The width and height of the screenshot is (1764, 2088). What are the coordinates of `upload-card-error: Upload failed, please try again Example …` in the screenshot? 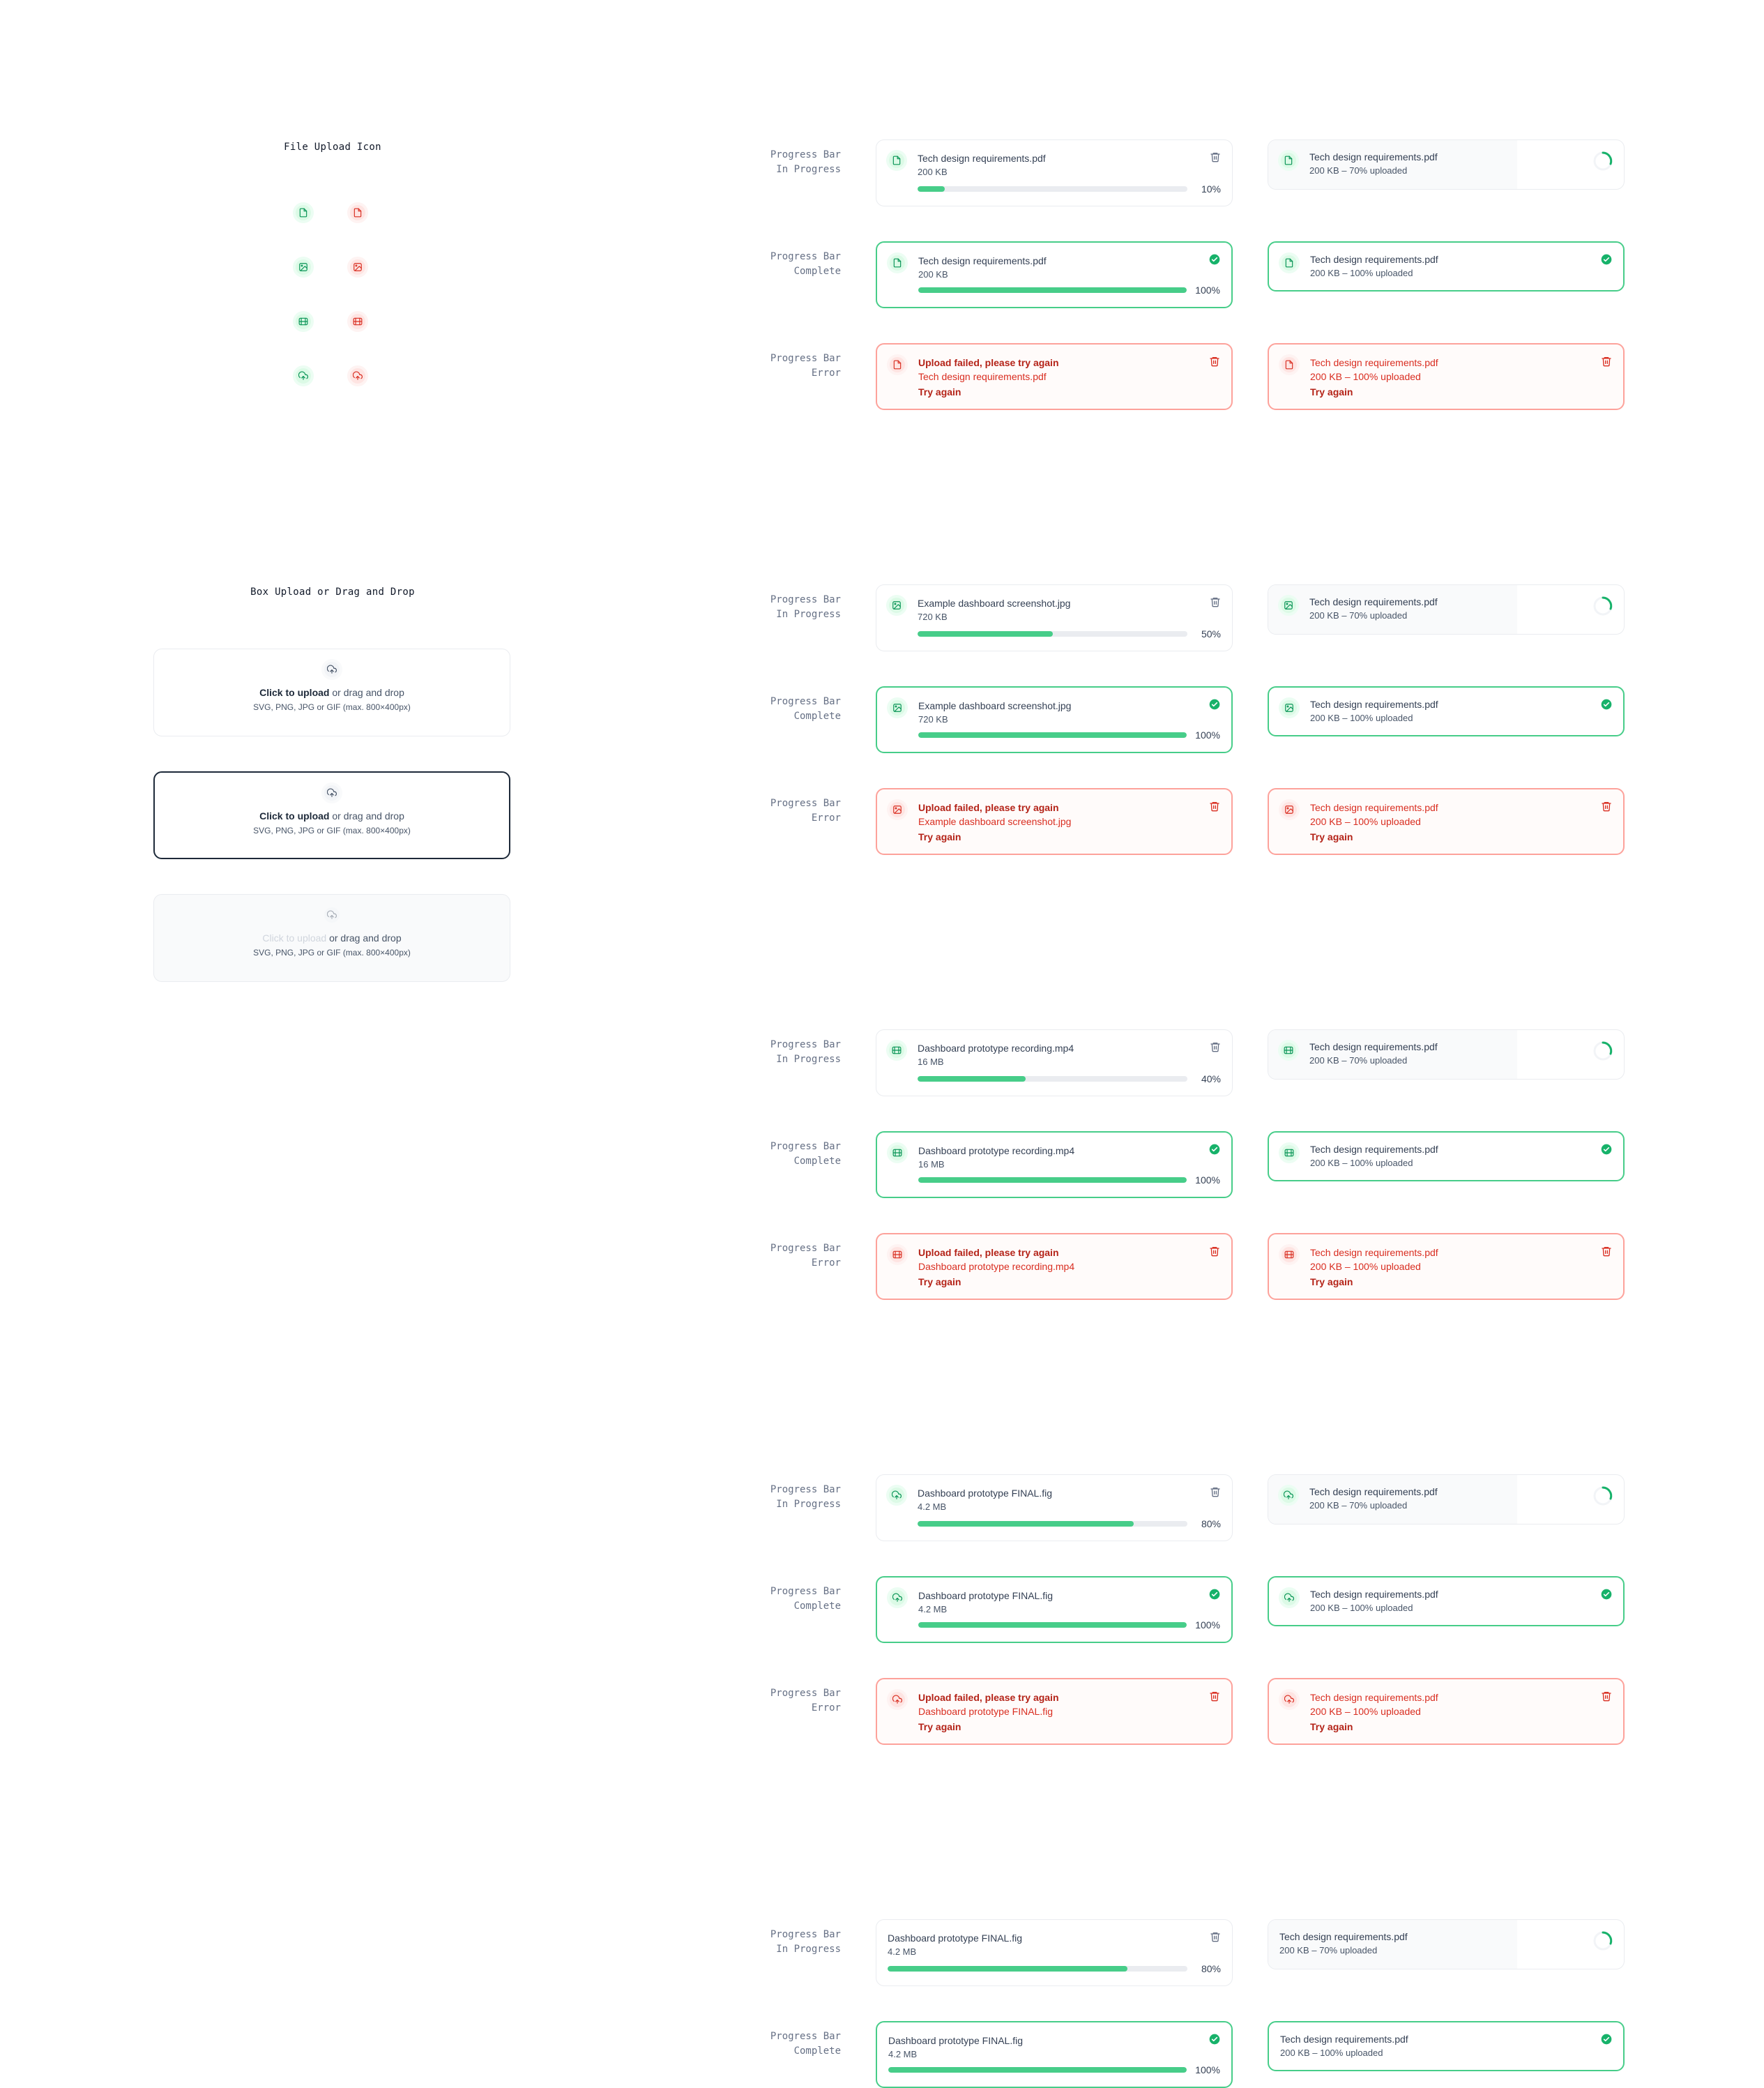 It's located at (1054, 821).